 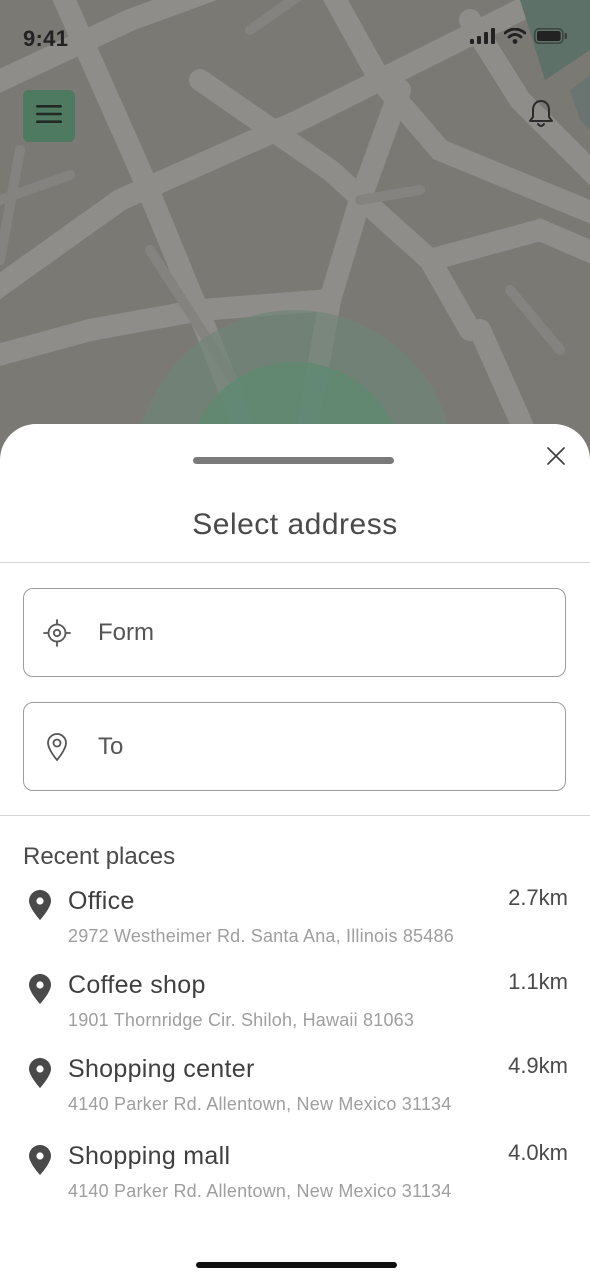 I want to click on bell-icon, so click(x=541, y=116).